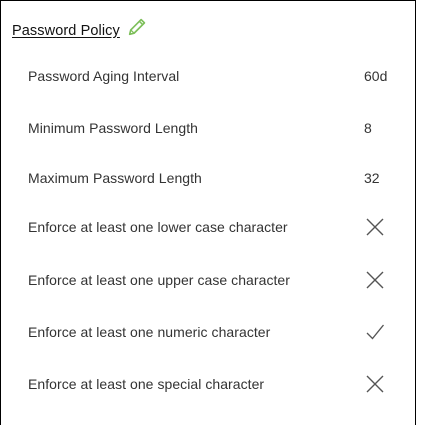 Image resolution: width=422 pixels, height=425 pixels. Describe the element at coordinates (212, 128) in the screenshot. I see `policy-row-min-length: Minimum Password Length 8` at that location.